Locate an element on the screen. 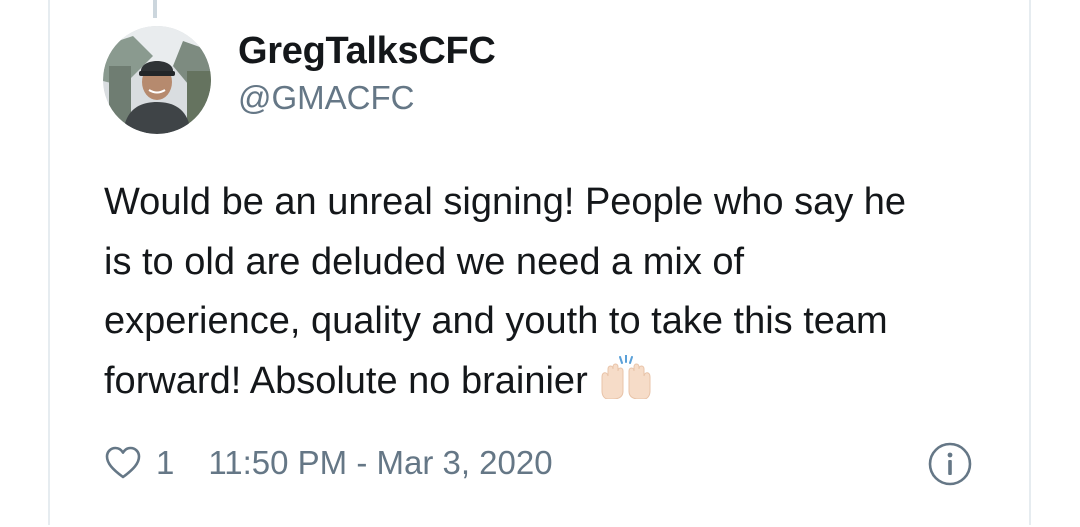 Image resolution: width=1080 pixels, height=527 pixels. like-count: 1 is located at coordinates (165, 462).